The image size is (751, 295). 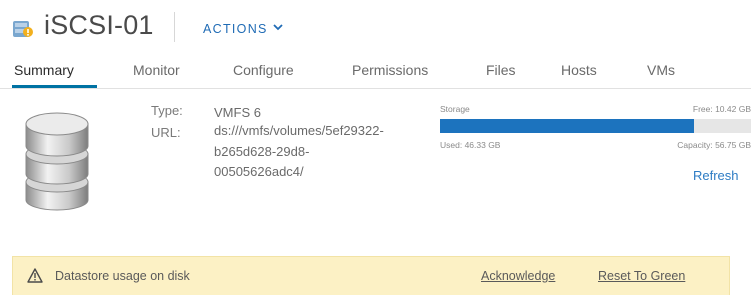 I want to click on actions-label: ACTIONS, so click(x=235, y=29).